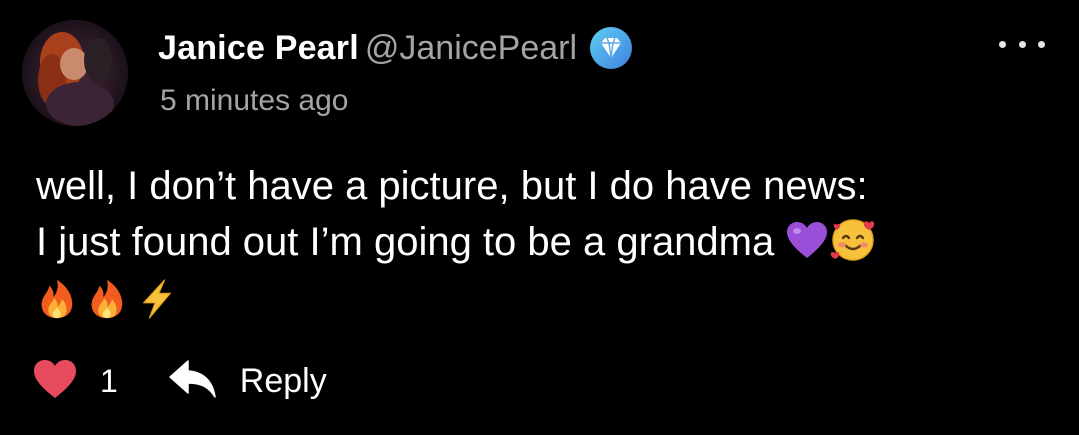 The image size is (1079, 435). Describe the element at coordinates (258, 48) in the screenshot. I see `author-display-name: Janice Pearl` at that location.